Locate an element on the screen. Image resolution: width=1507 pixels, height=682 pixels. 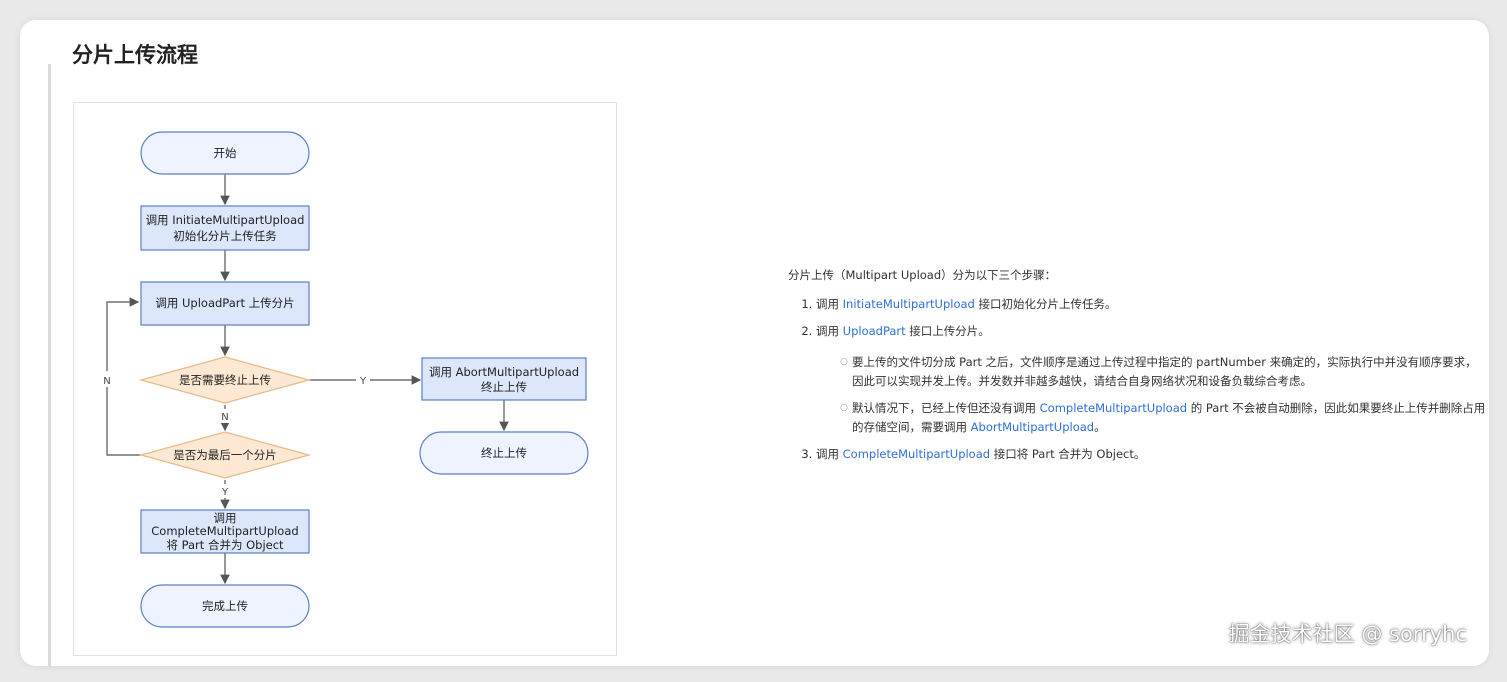
node-abort-label-1: 调用 AbortMultipartUpload is located at coordinates (504, 372).